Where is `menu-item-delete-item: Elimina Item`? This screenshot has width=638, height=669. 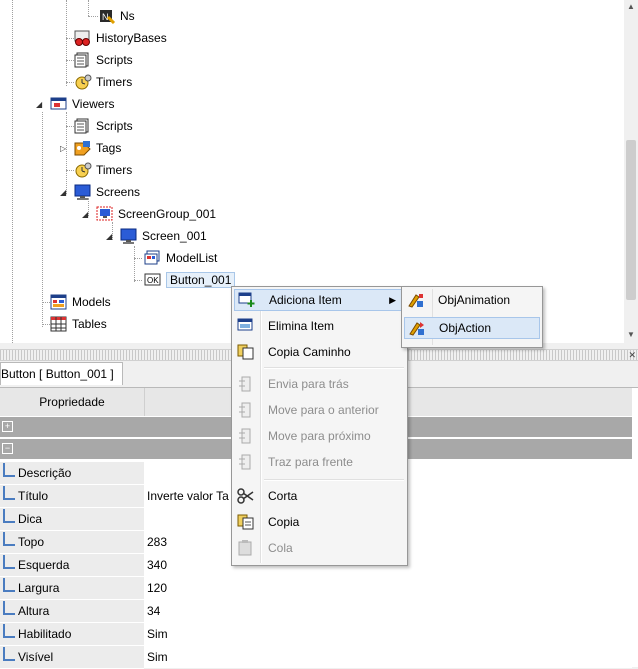 menu-item-delete-item: Elimina Item is located at coordinates (319, 326).